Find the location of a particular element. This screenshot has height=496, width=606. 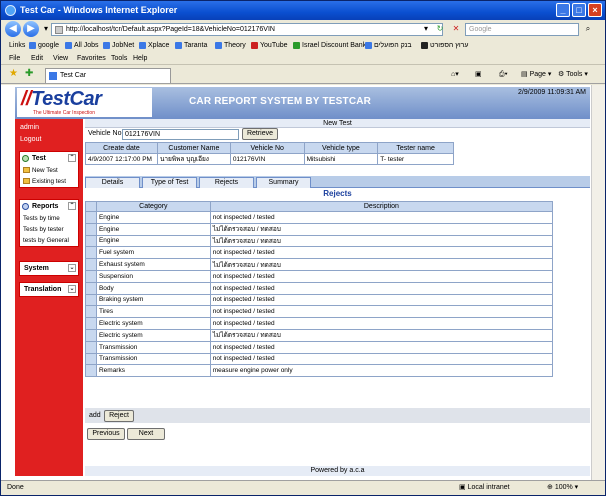

menu-help: Help is located at coordinates (140, 58).